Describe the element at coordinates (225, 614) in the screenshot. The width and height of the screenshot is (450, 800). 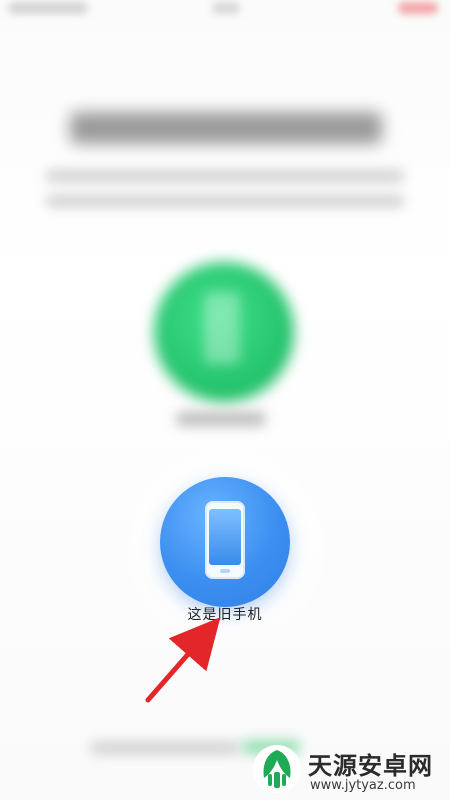
I see `old-phone-label: 这是旧手机` at that location.